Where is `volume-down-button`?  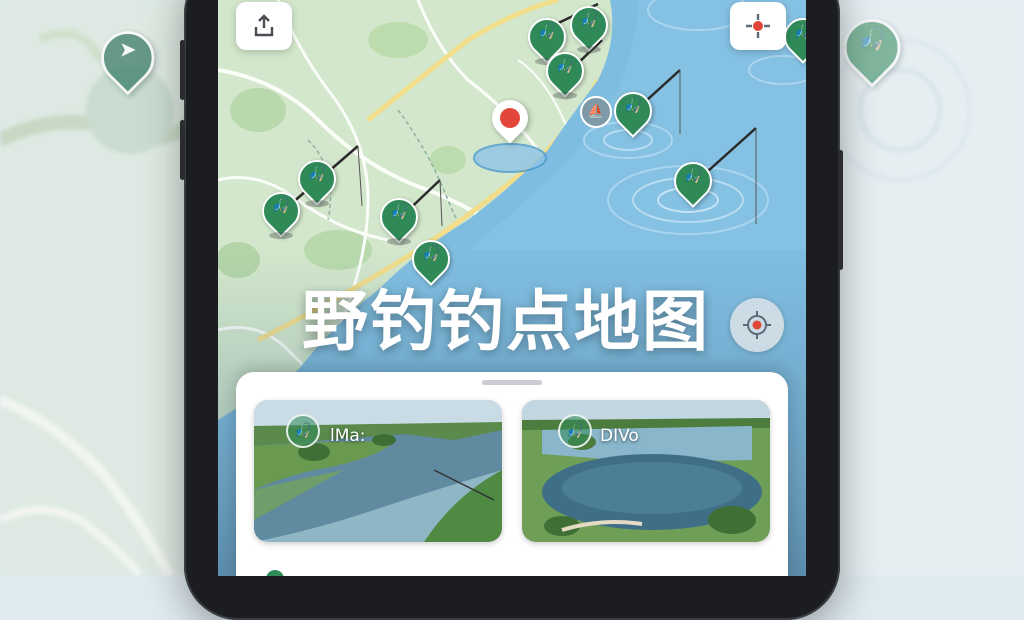 volume-down-button is located at coordinates (182, 150).